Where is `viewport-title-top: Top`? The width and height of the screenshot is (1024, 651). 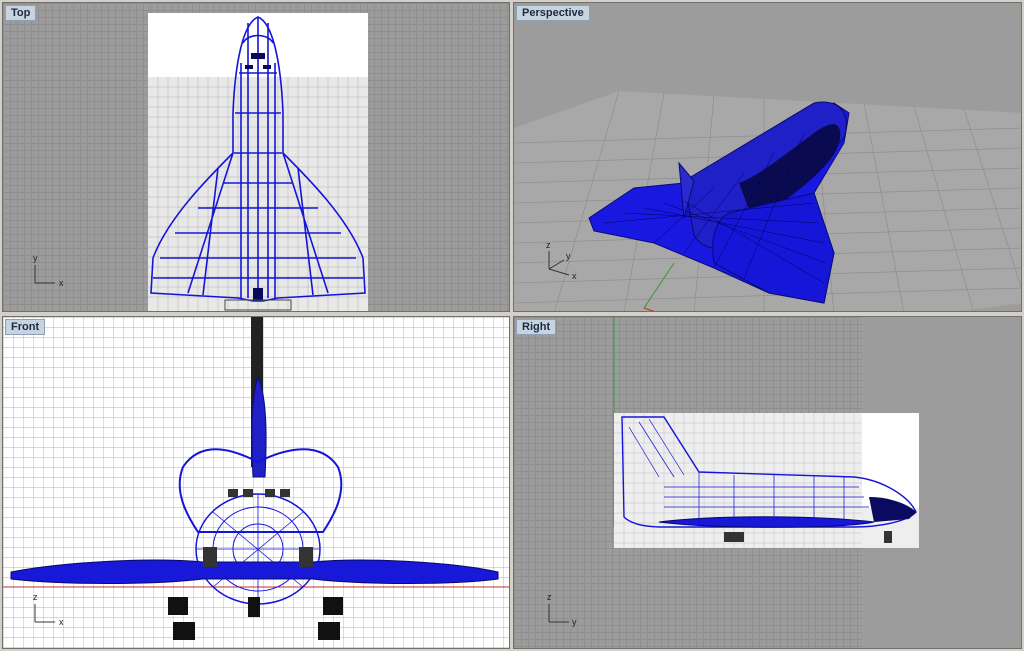 viewport-title-top: Top is located at coordinates (21, 13).